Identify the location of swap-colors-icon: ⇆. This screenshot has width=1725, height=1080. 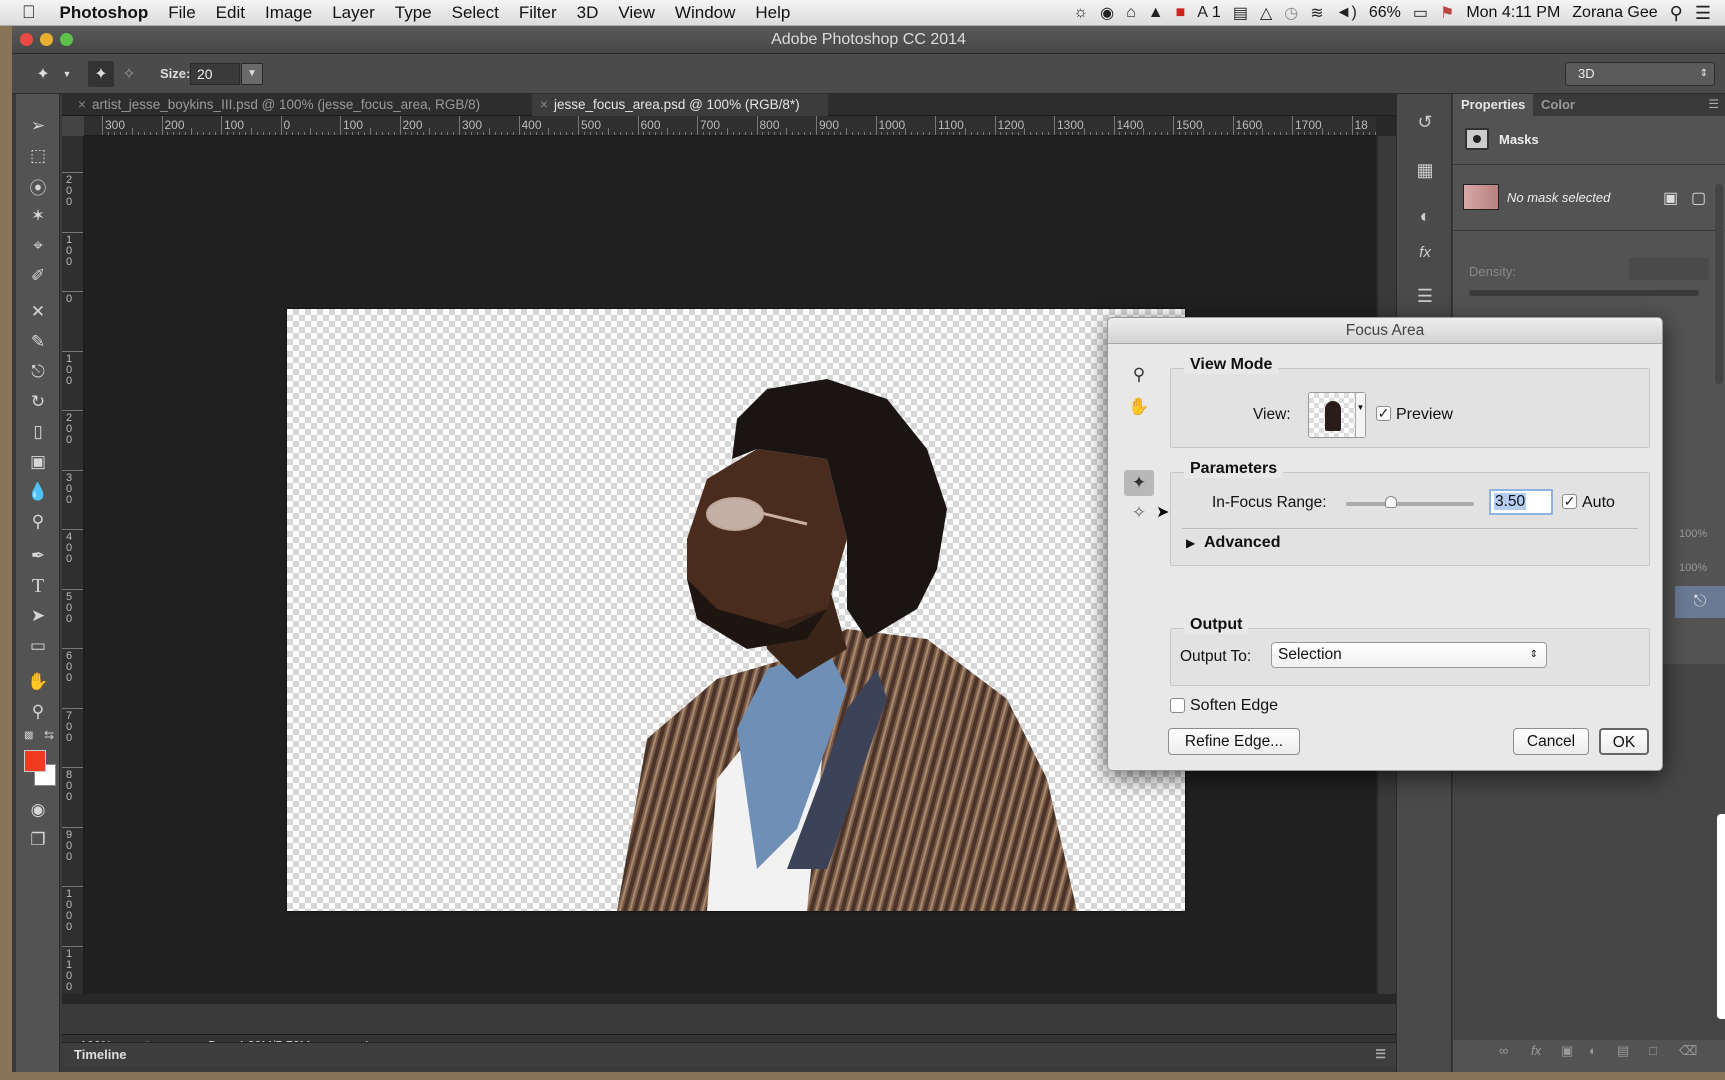
(49, 735).